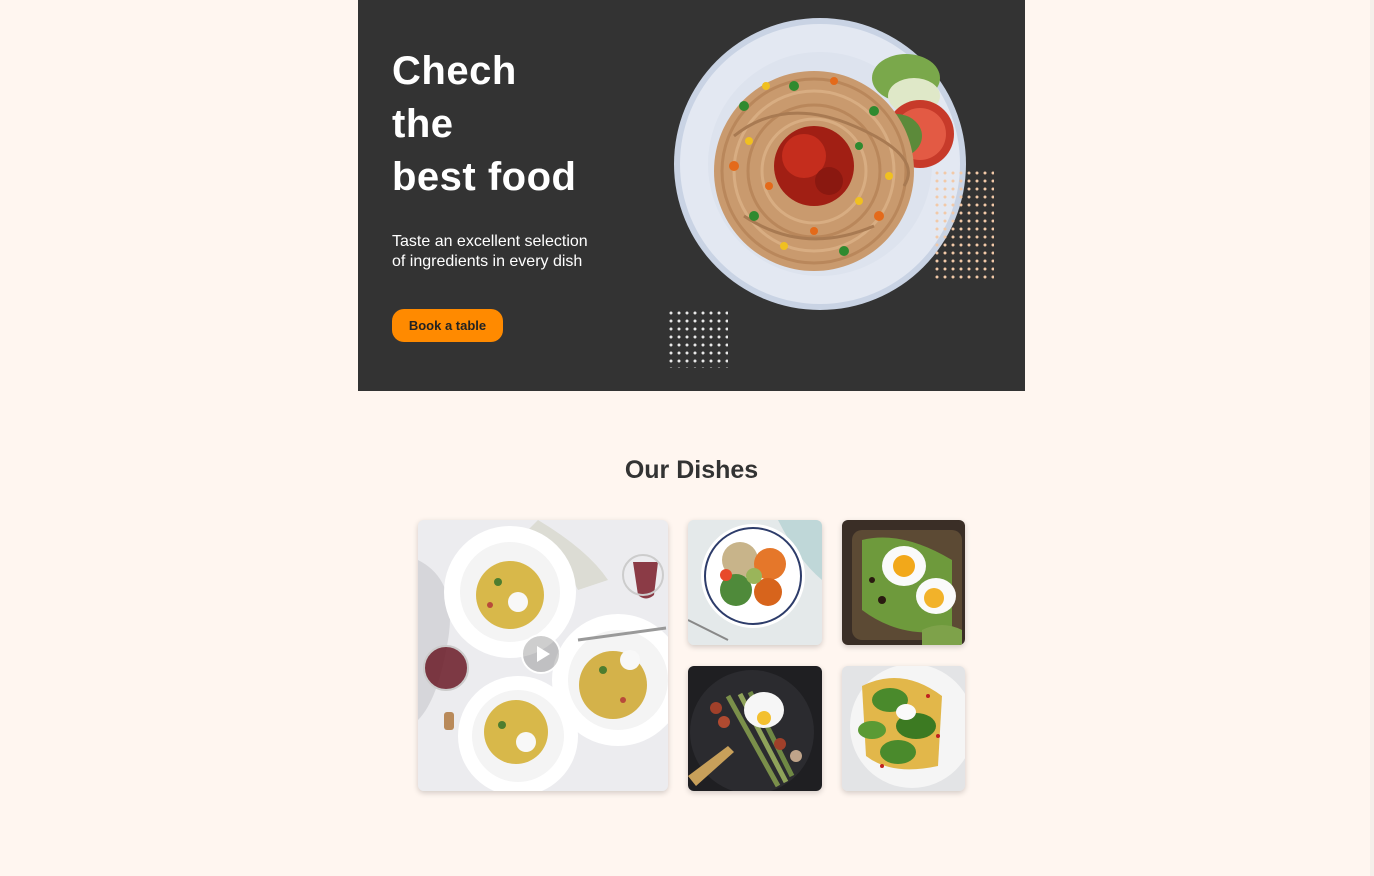 This screenshot has width=1374, height=876. Describe the element at coordinates (1372, 438) in the screenshot. I see `page-edge` at that location.